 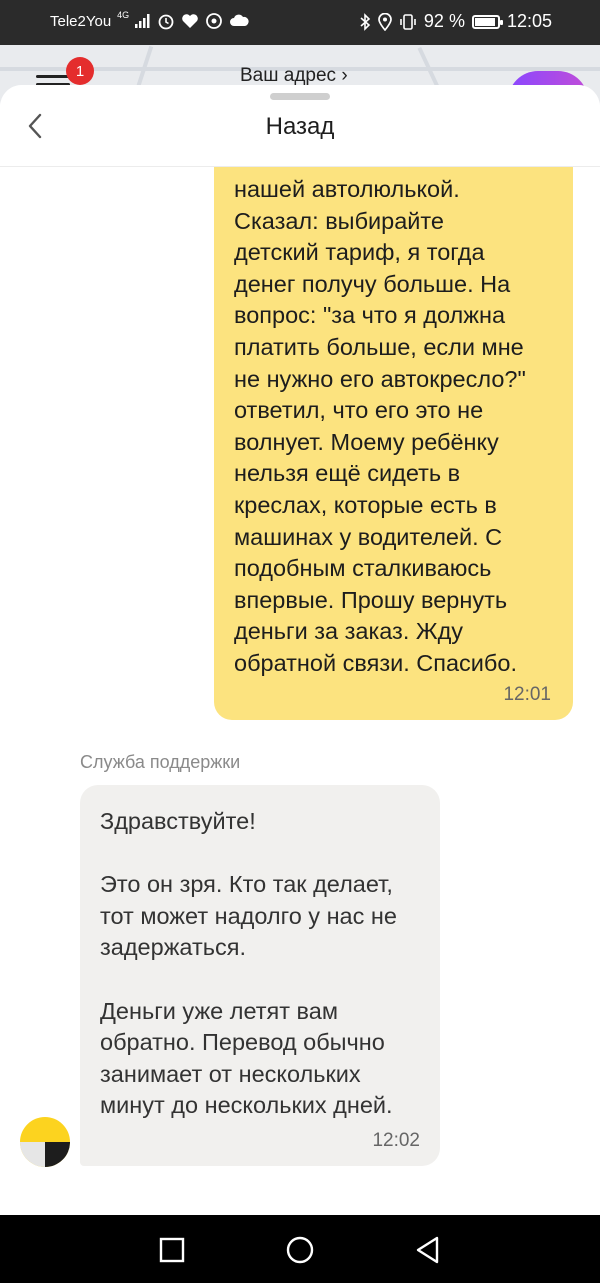 I want to click on cloud-icon, so click(x=239, y=21).